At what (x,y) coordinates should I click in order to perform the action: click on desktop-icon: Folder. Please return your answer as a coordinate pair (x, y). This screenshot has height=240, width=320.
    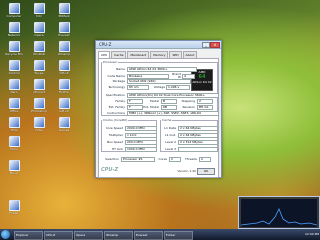
    Looking at the image, I should click on (14, 208).